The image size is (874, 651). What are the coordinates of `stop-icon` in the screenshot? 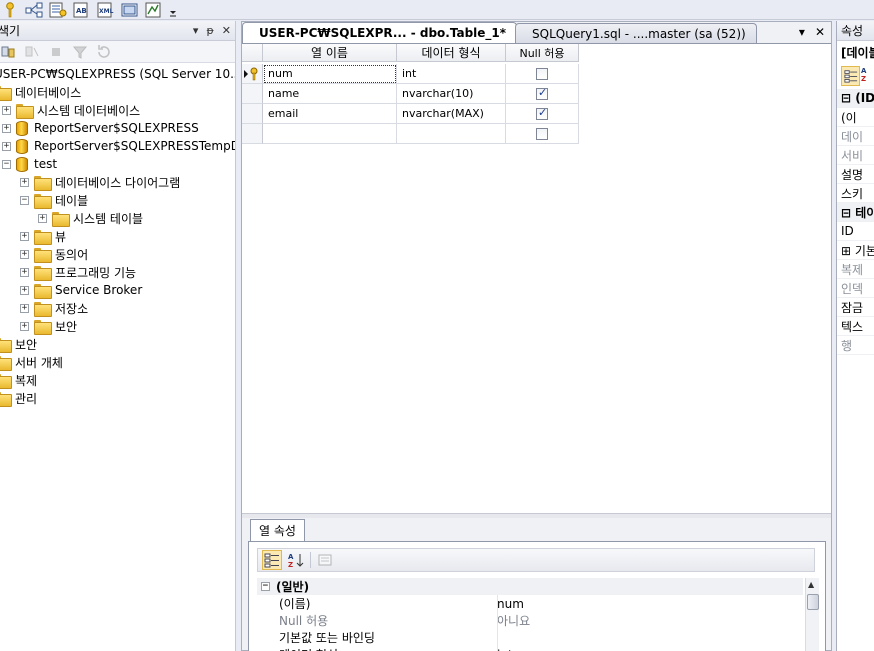 It's located at (56, 52).